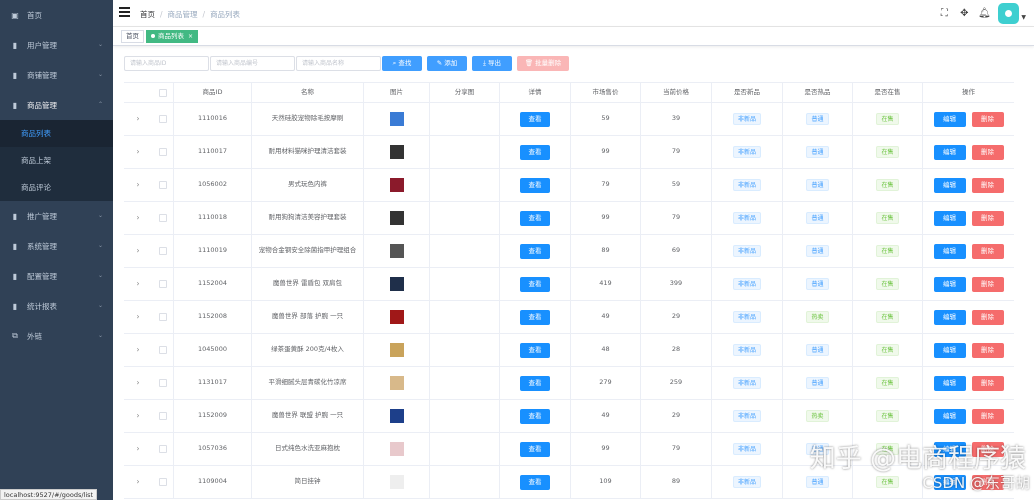 This screenshot has height=500, width=1034. What do you see at coordinates (183, 14) in the screenshot?
I see `breadcrumb-goods-management: 商品管理` at bounding box center [183, 14].